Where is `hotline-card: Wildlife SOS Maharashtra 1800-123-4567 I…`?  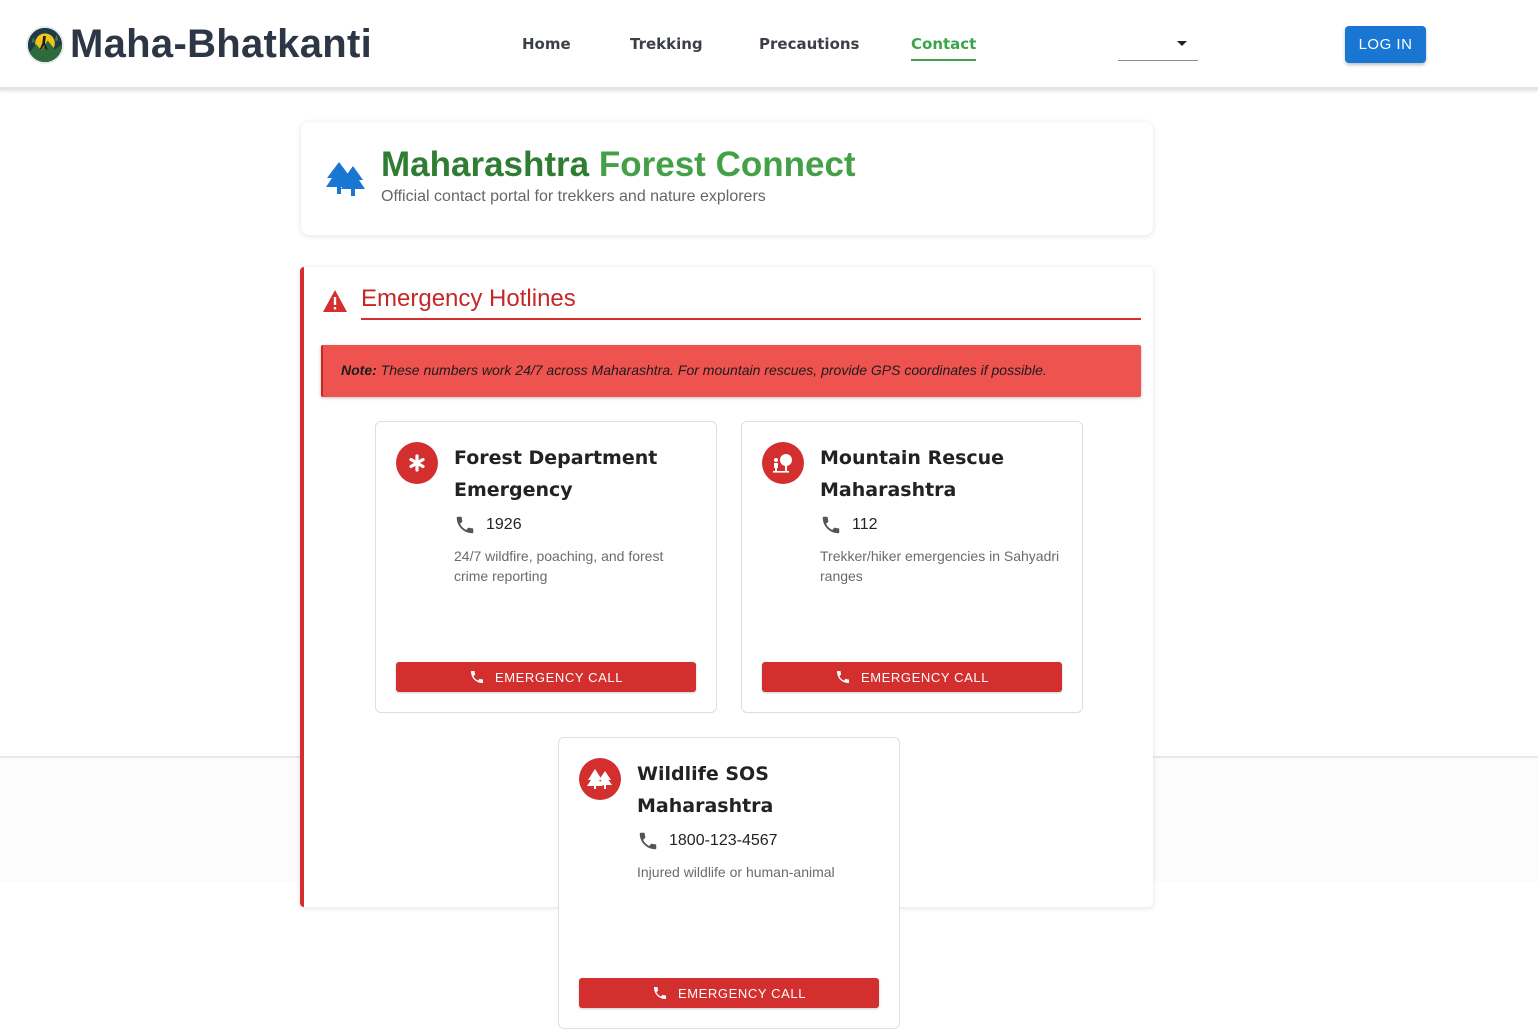 hotline-card: Wildlife SOS Maharashtra 1800-123-4567 I… is located at coordinates (729, 883).